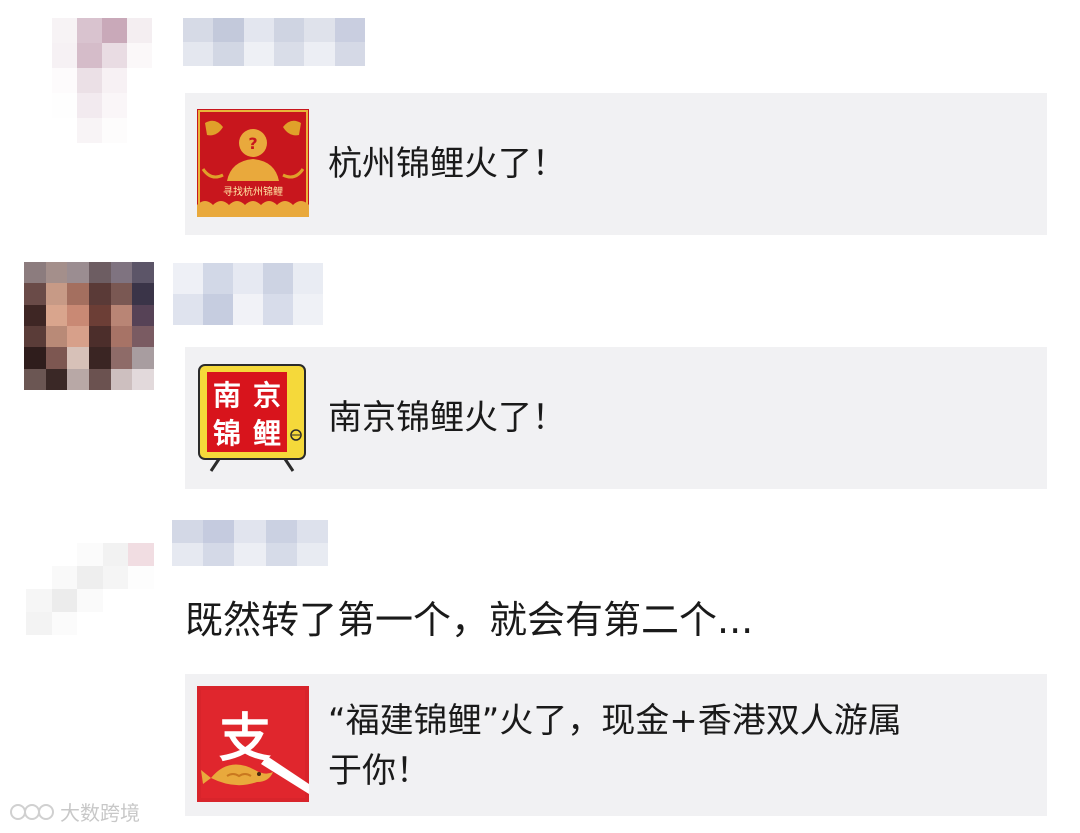 The width and height of the screenshot is (1080, 833). What do you see at coordinates (615, 721) in the screenshot?
I see `card-title-line-1: “福建锦鲤”火了，现金+香港双人游属` at bounding box center [615, 721].